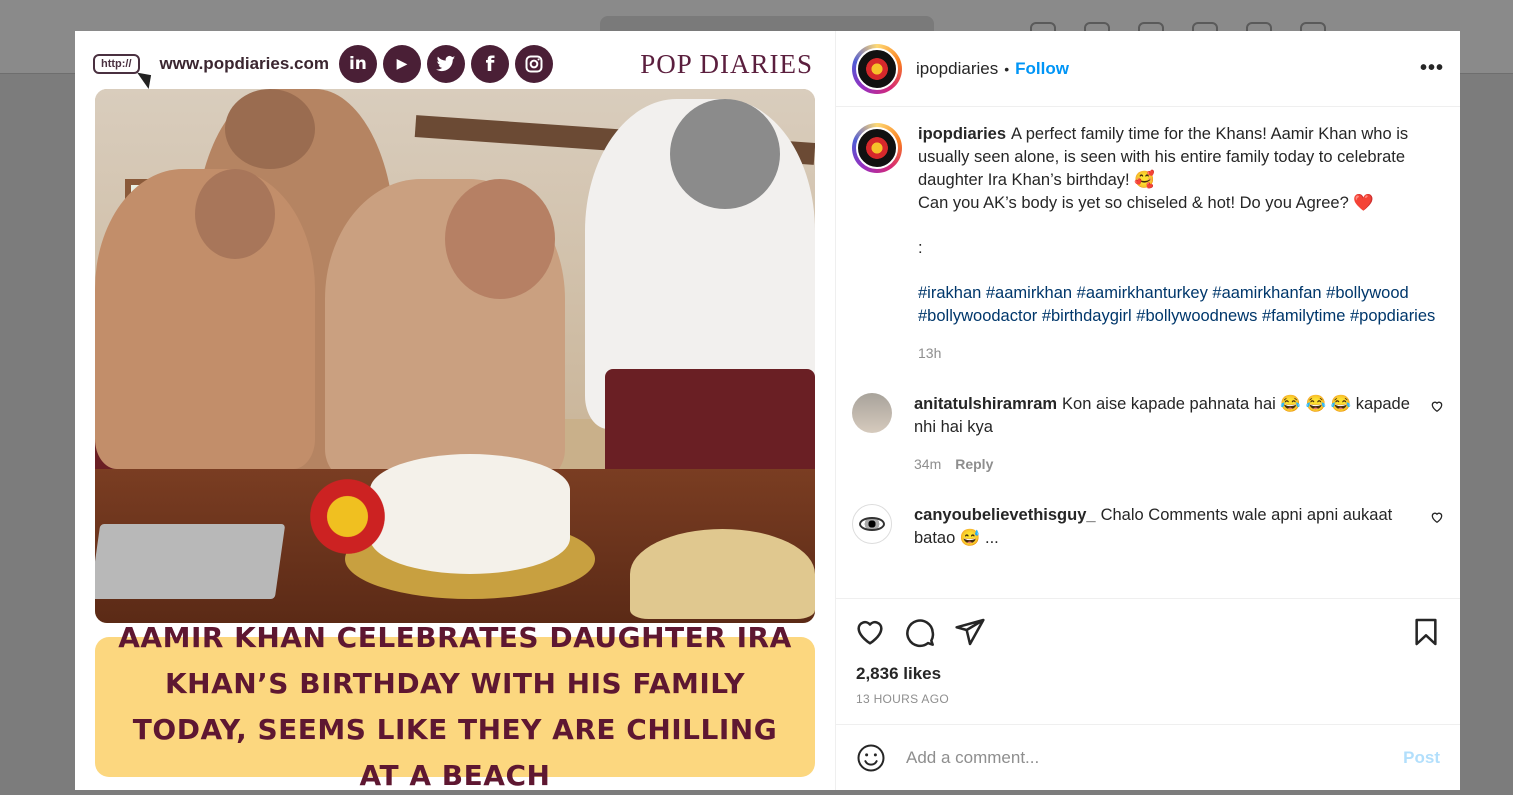 The width and height of the screenshot is (1513, 795). I want to click on pop-sticker-icon, so click(347, 516).